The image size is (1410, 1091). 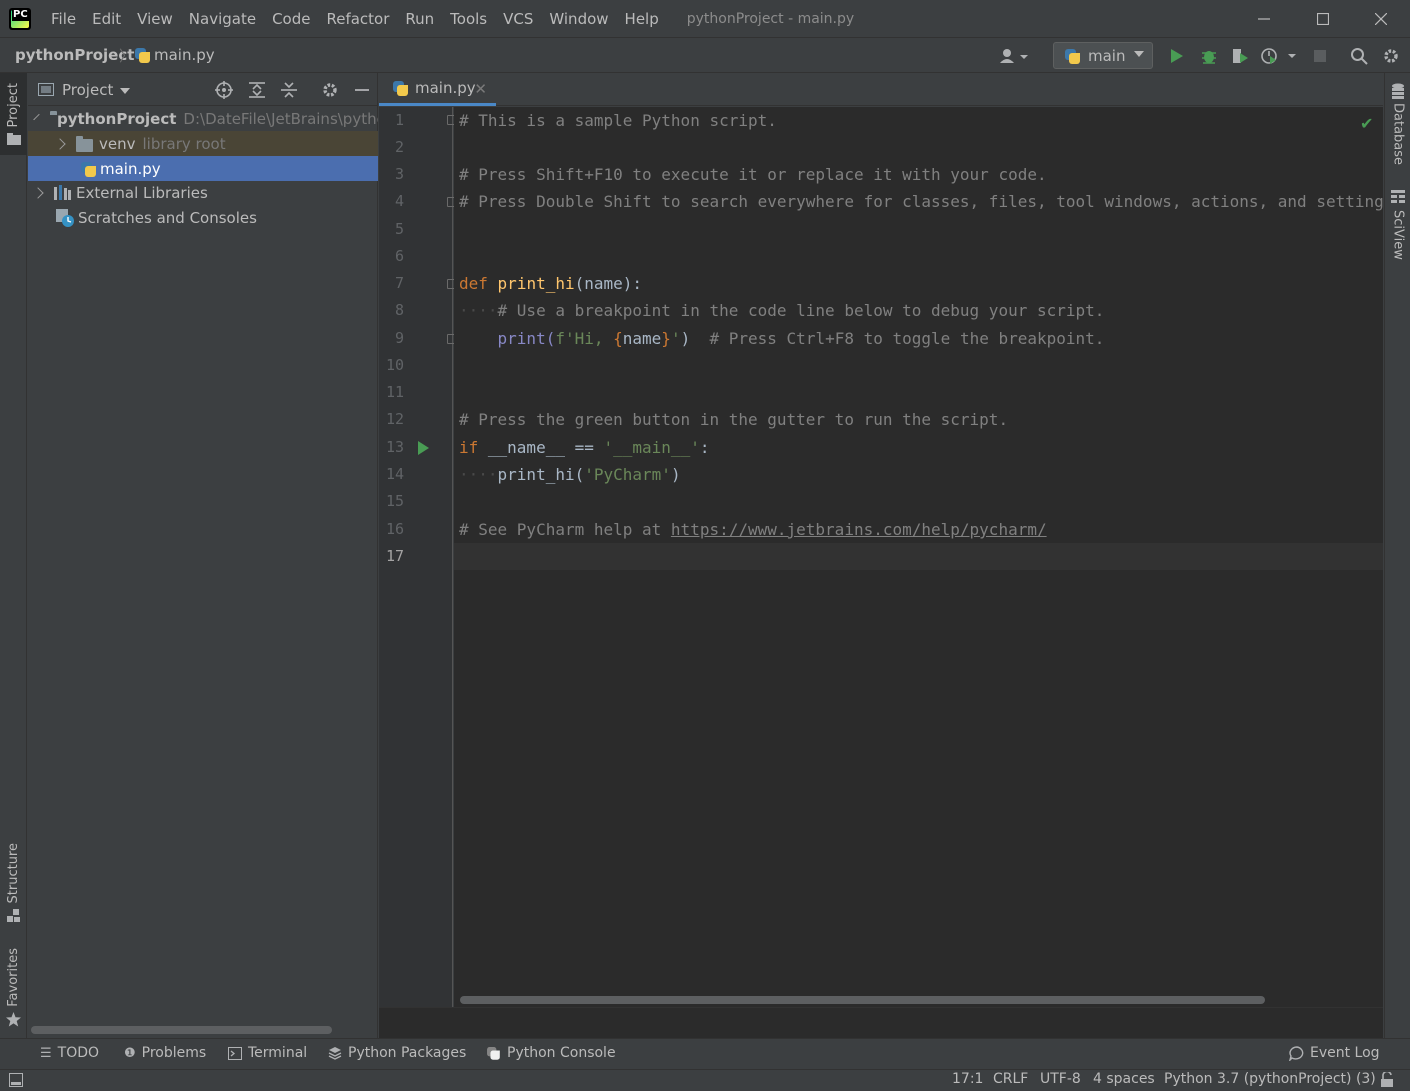 I want to click on debug-bug-icon, so click(x=1209, y=57).